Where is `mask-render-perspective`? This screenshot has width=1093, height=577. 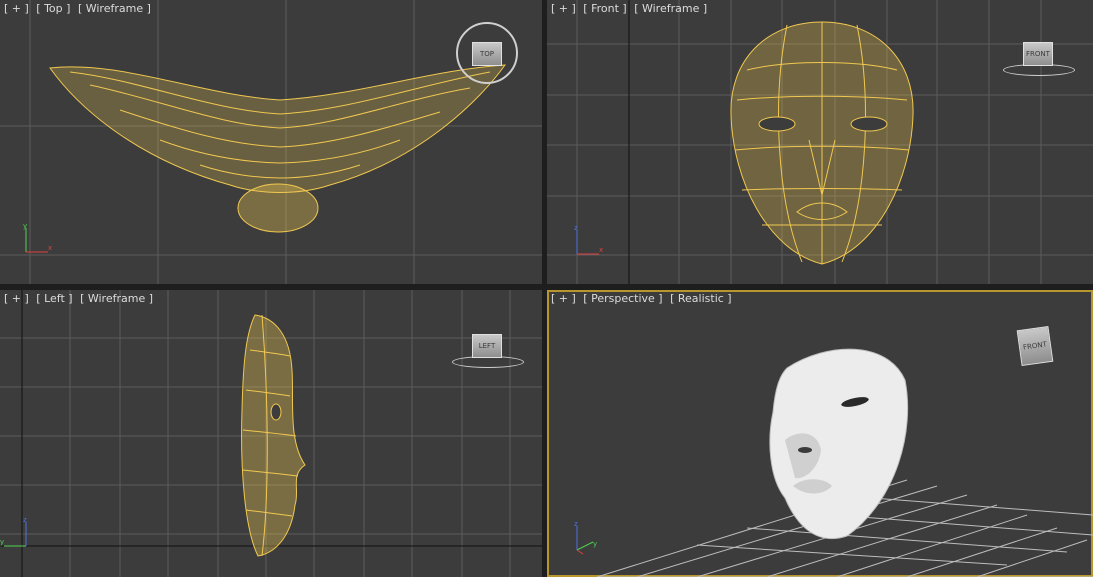 mask-render-perspective is located at coordinates (839, 444).